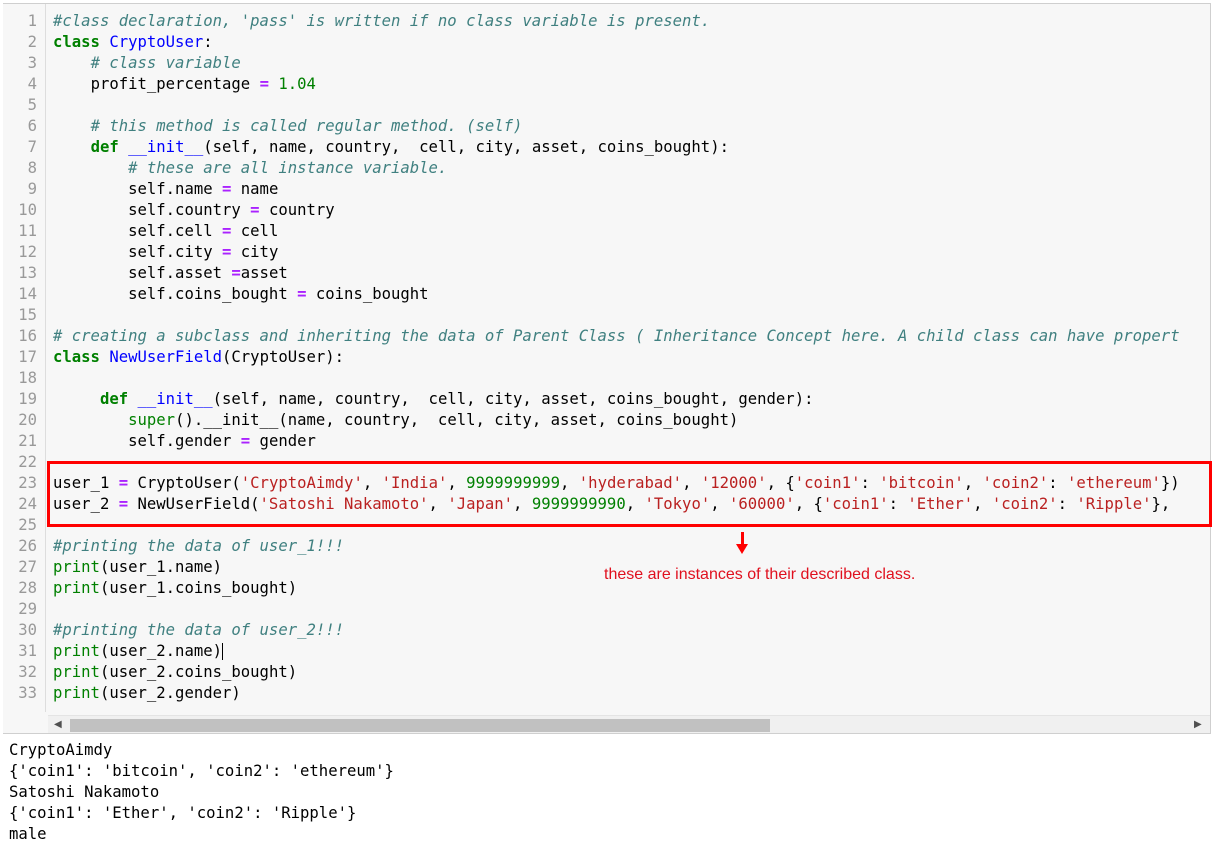 The width and height of the screenshot is (1219, 852). I want to click on code-line: 17 class NewUserField(CryptoUser):, so click(606, 357).